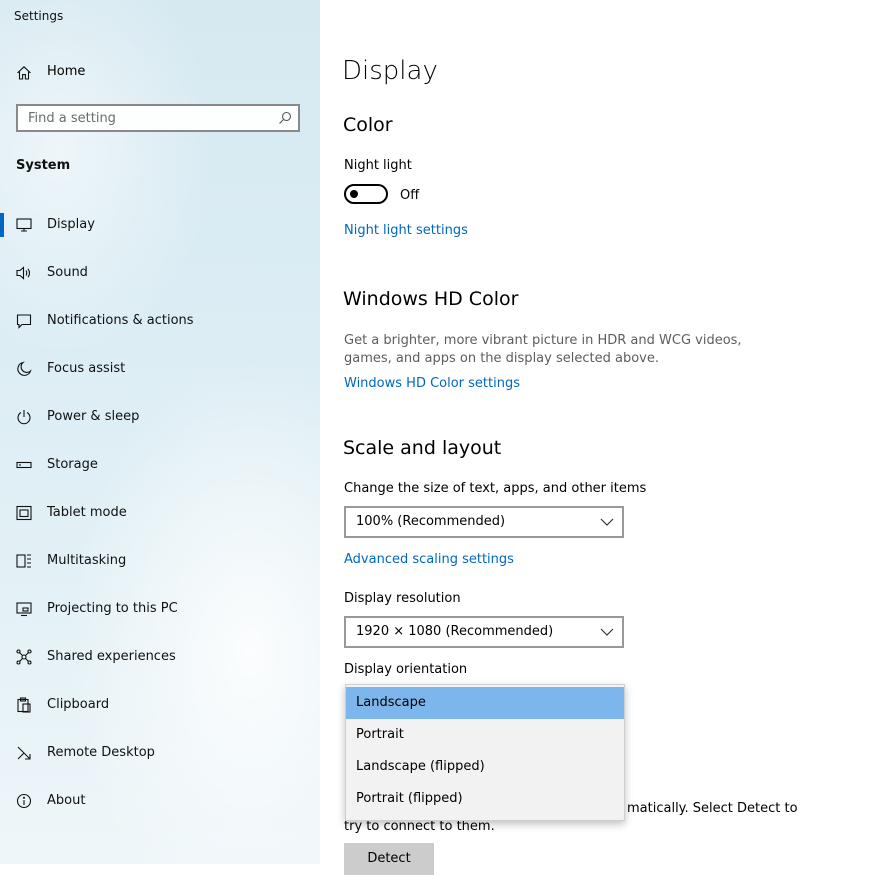 The image size is (888, 875). Describe the element at coordinates (485, 799) in the screenshot. I see `orientation-option-portrait-flipped: Portrait (flipped)` at that location.